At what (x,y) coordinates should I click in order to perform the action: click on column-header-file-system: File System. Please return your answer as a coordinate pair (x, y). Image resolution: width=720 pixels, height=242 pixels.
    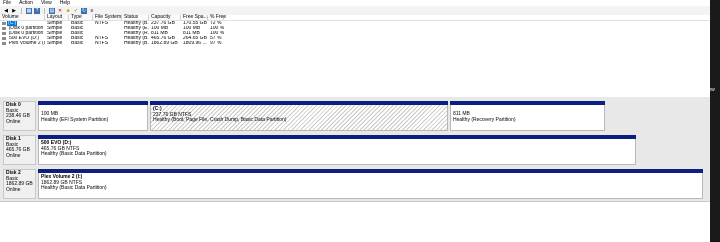
    Looking at the image, I should click on (107, 17).